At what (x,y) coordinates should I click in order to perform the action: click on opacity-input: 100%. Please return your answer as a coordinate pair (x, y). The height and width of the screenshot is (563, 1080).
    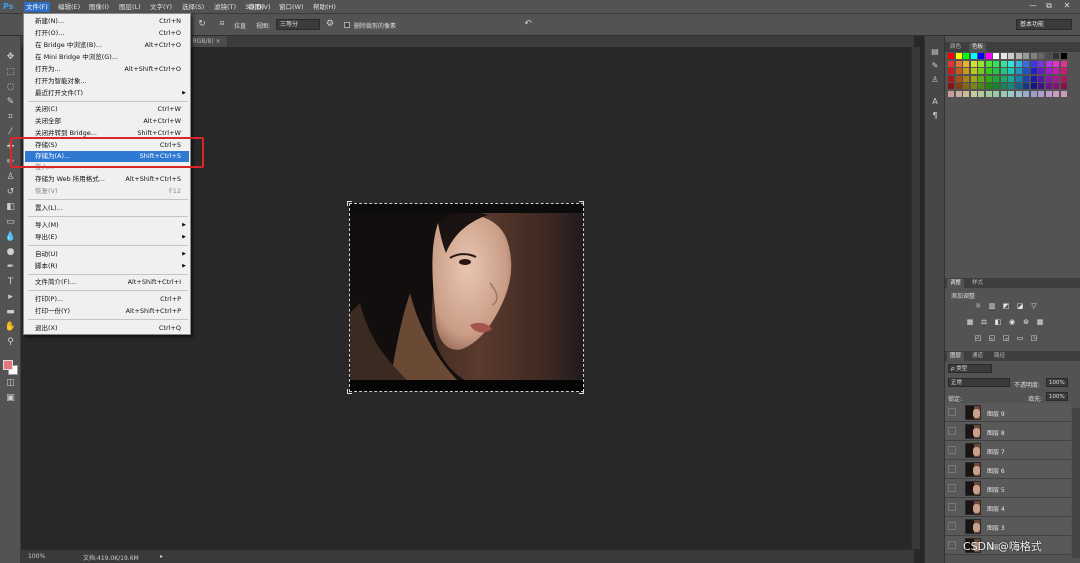
    Looking at the image, I should click on (1057, 382).